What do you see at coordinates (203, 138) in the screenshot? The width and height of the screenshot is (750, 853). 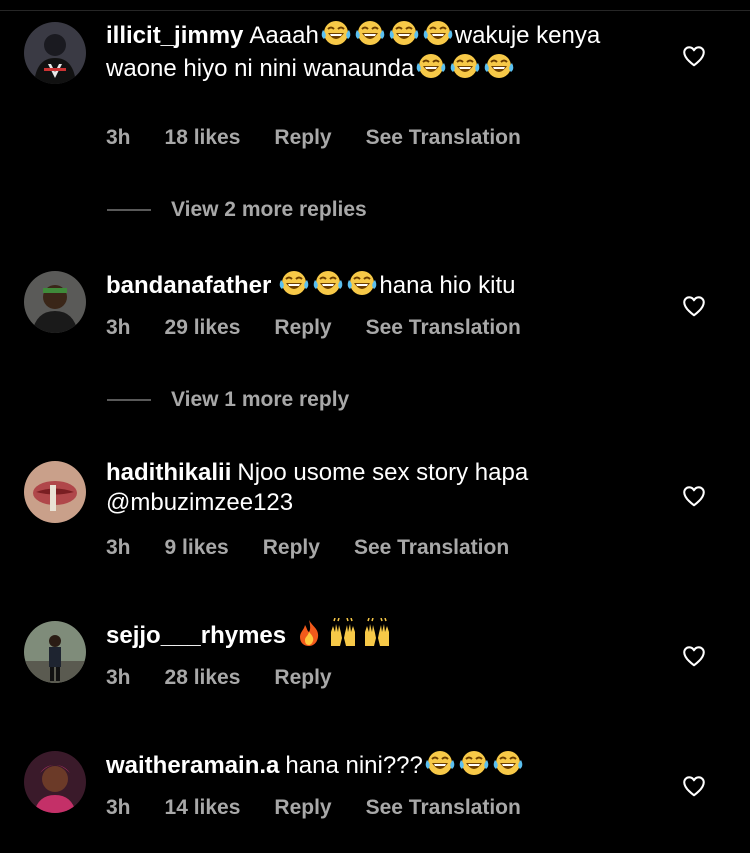 I see `comment-likes: 18 likes` at bounding box center [203, 138].